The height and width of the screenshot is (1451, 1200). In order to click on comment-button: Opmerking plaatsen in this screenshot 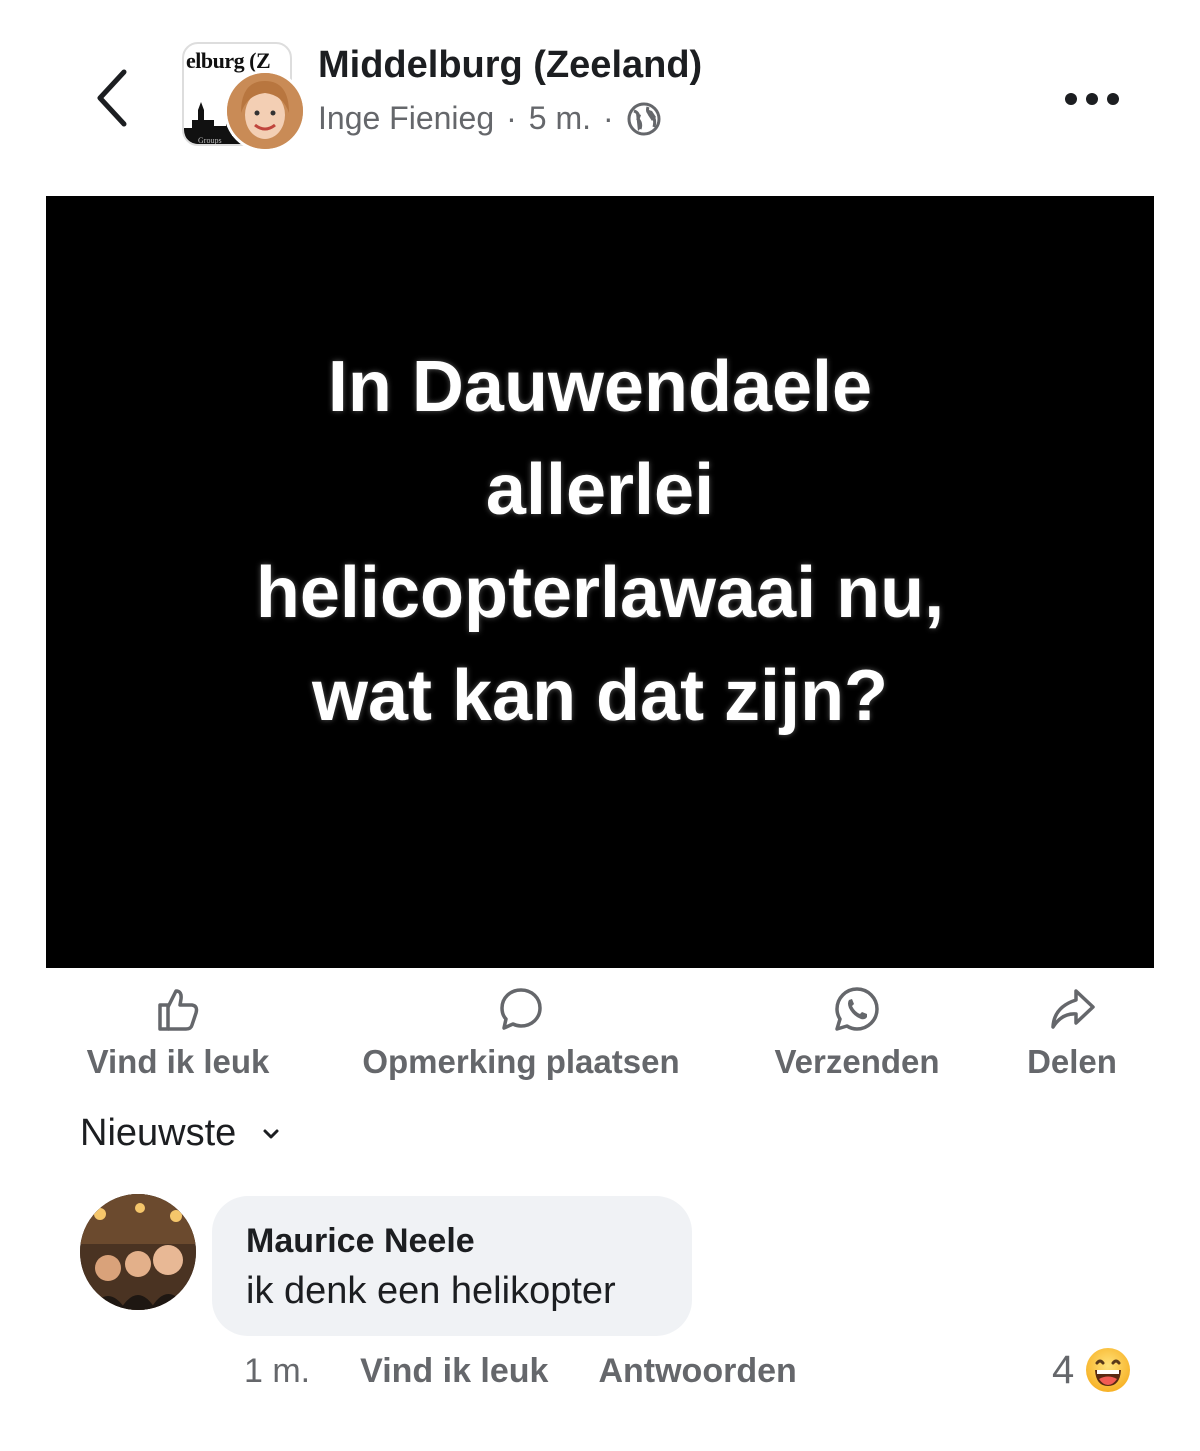, I will do `click(521, 1033)`.